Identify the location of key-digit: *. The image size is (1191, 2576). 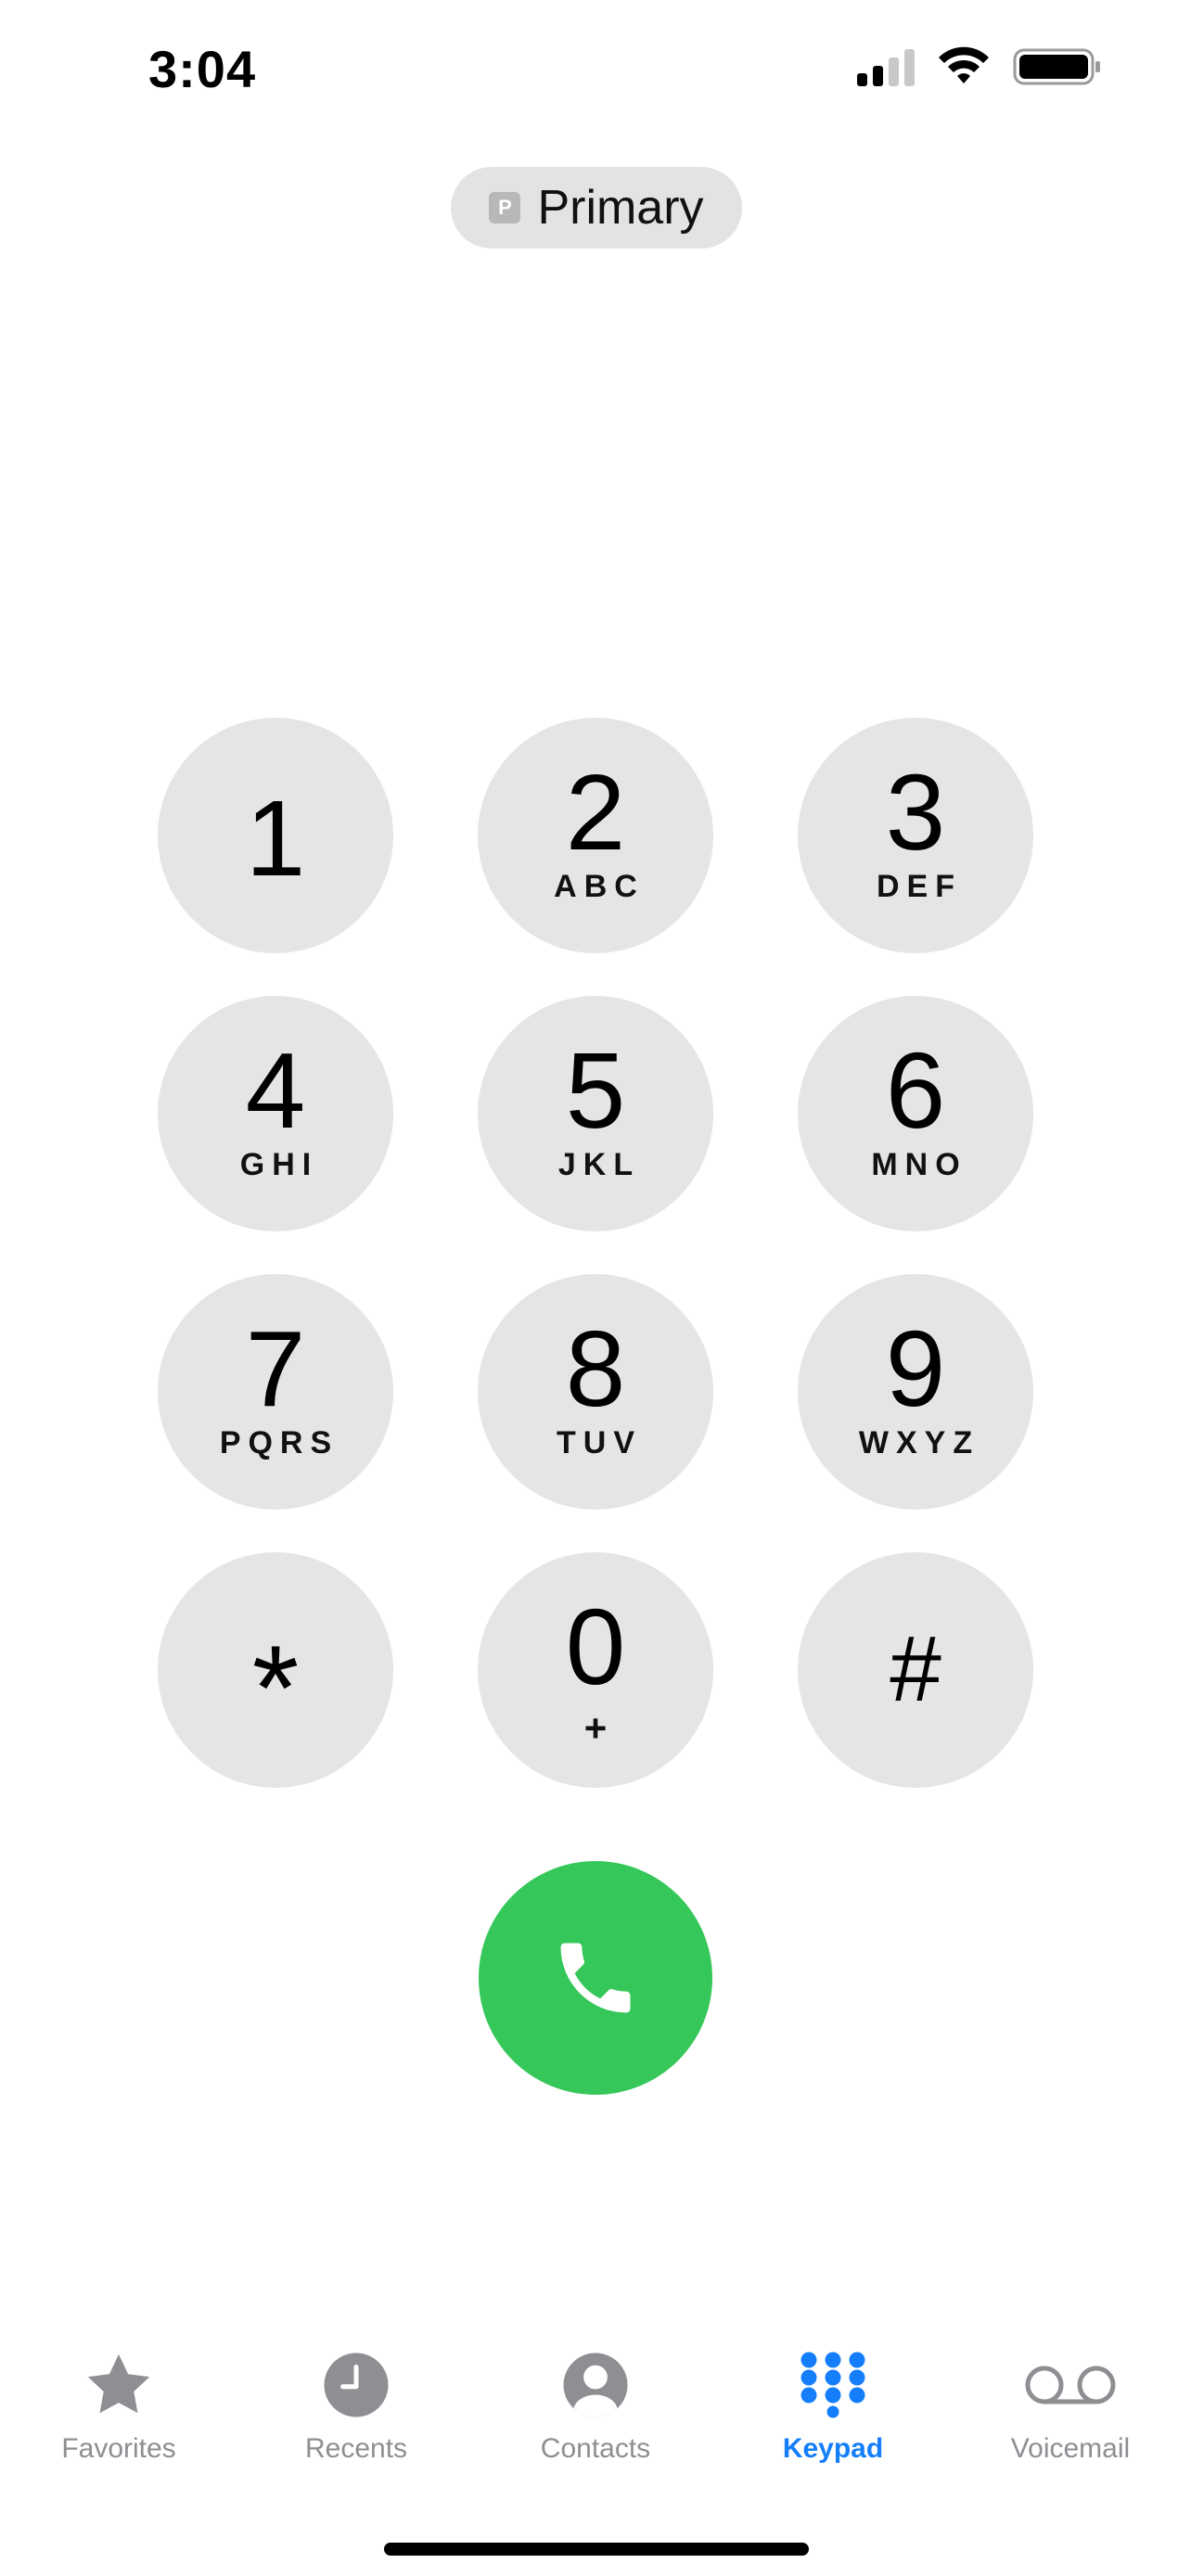
(275, 1687).